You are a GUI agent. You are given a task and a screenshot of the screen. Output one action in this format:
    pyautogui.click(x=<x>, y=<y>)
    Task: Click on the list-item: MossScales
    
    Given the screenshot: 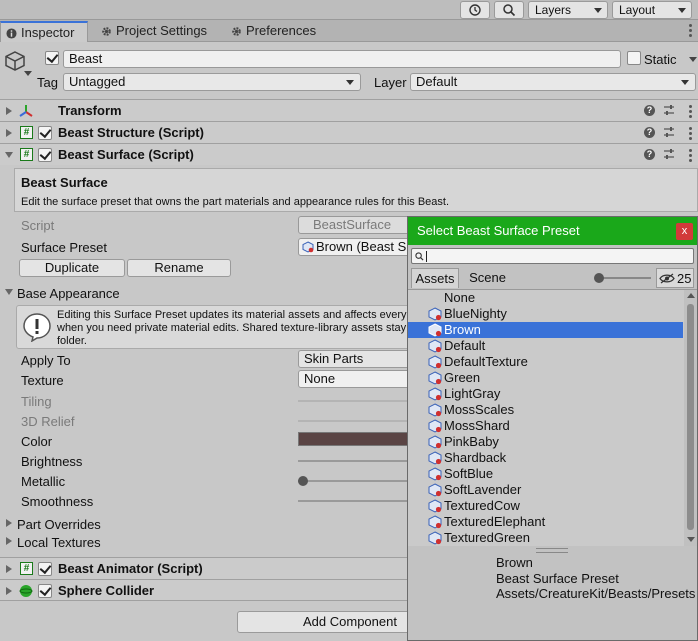 What is the action you would take?
    pyautogui.click(x=545, y=410)
    